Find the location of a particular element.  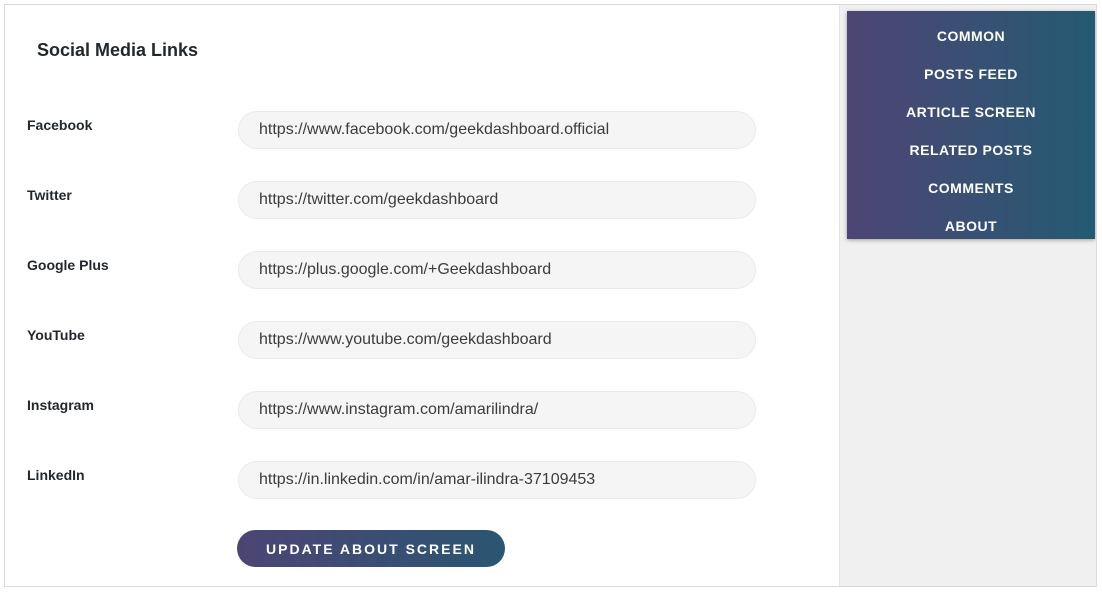

google-plus-label: Google Plus is located at coordinates (68, 265).